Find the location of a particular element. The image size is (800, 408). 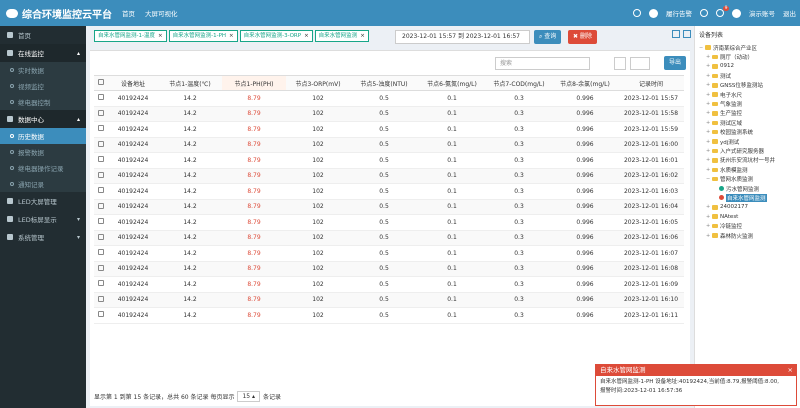

col-ph: 节点1-PH(PH) is located at coordinates (254, 83).